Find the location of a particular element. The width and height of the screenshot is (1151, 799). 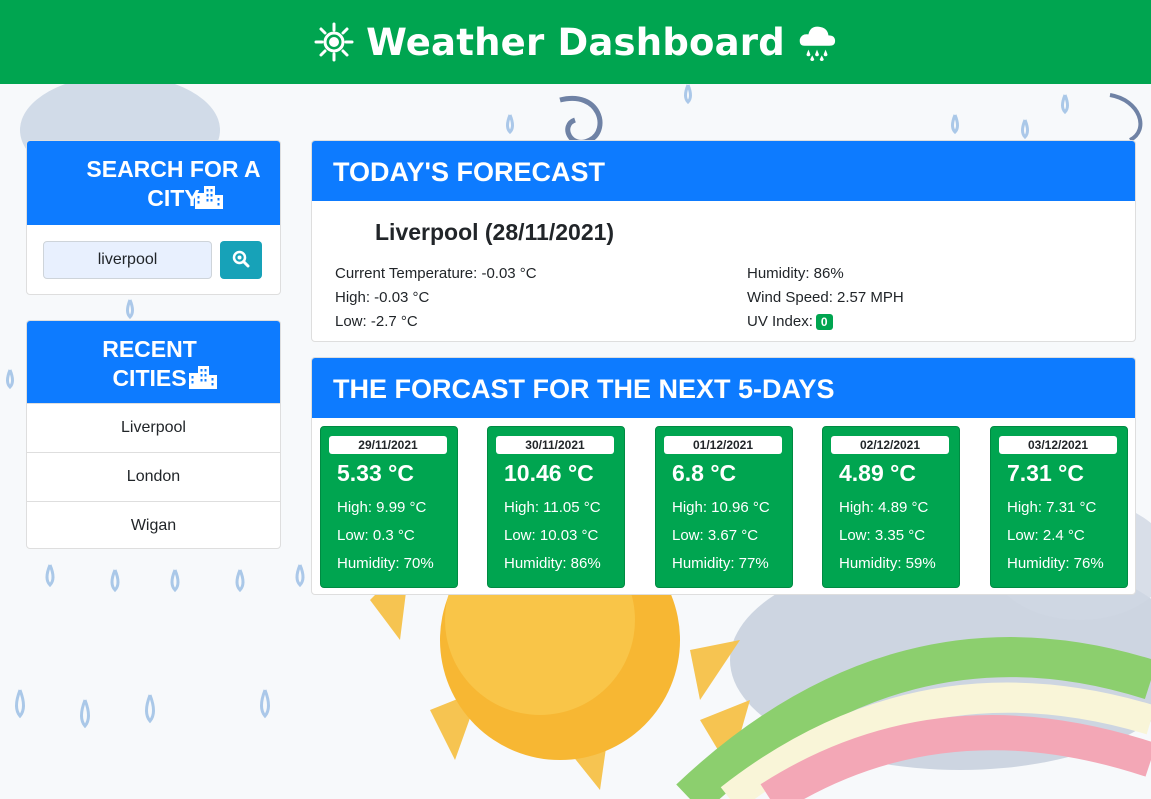

search-card-header: SEARCH FOR A CITY is located at coordinates (153, 183).